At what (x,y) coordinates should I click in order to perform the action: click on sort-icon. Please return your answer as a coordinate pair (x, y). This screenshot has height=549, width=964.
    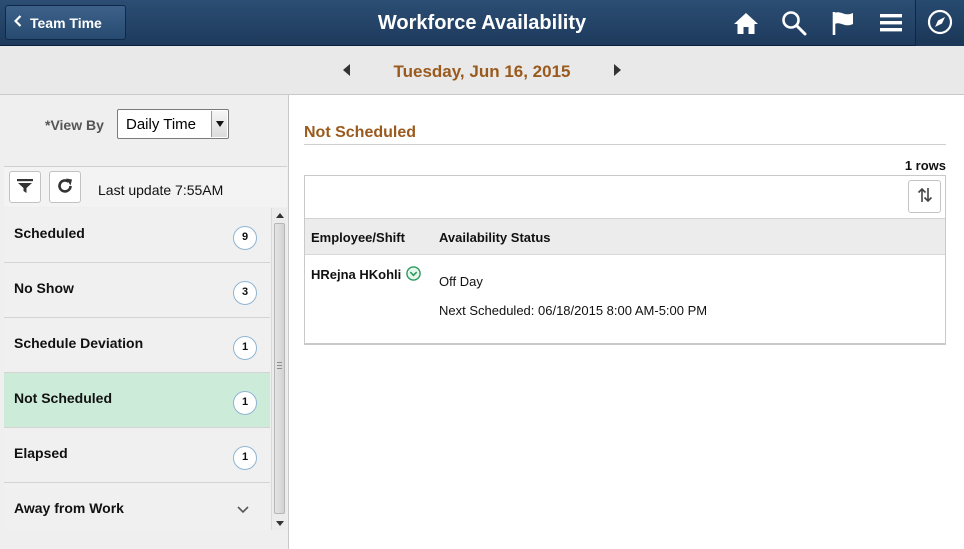
    Looking at the image, I should click on (925, 196).